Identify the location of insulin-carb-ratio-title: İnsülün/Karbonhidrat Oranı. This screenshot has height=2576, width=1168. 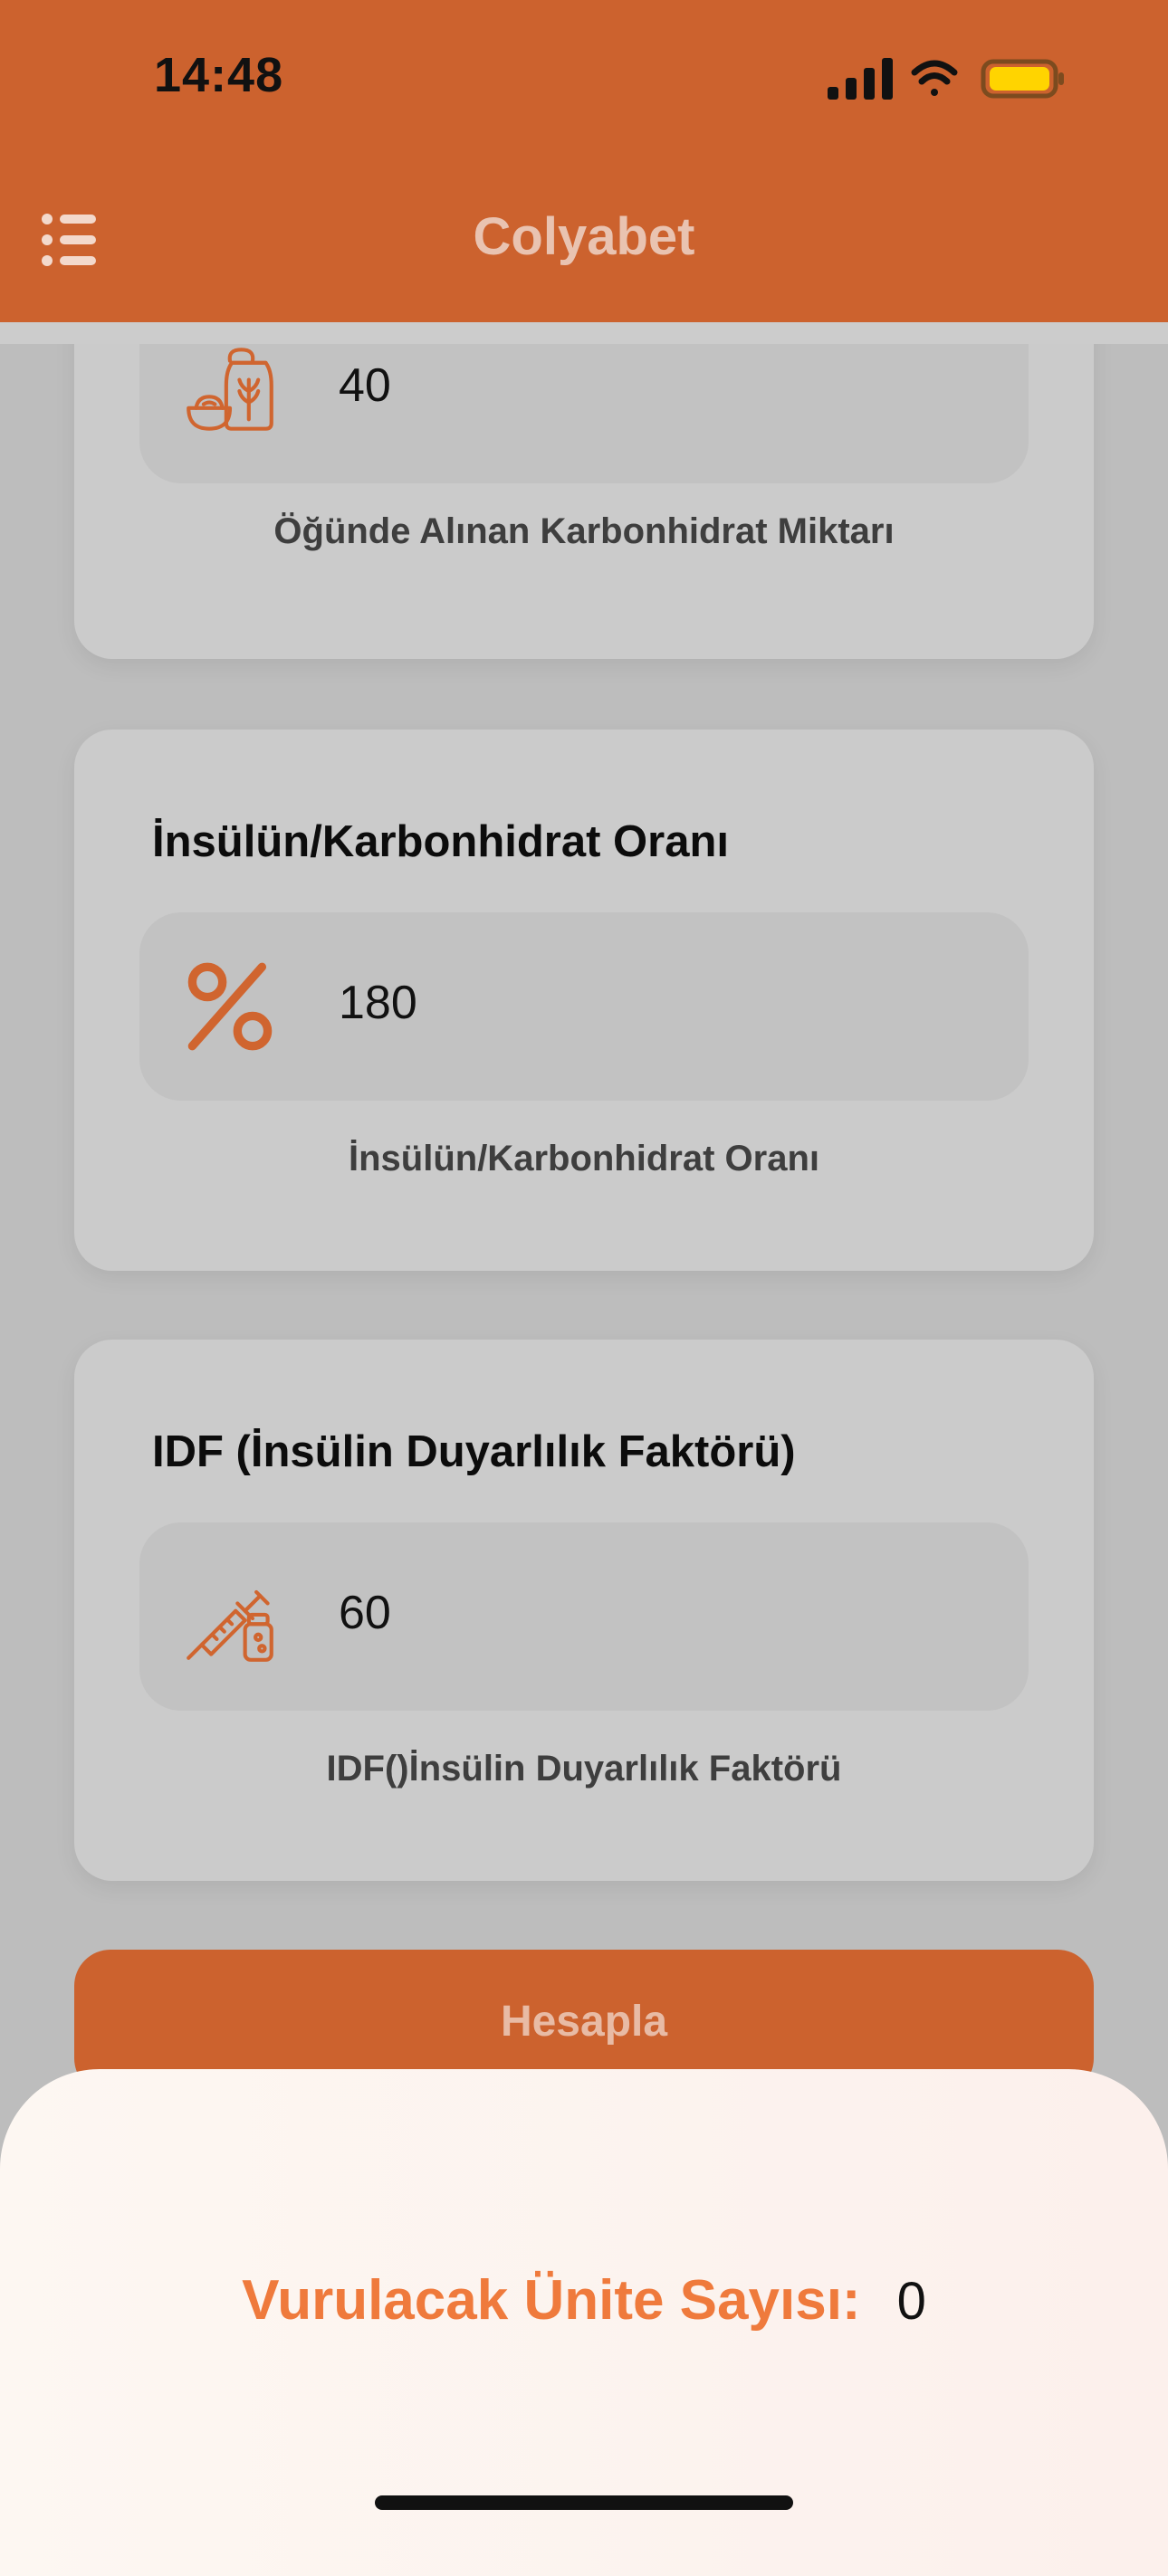
(441, 841).